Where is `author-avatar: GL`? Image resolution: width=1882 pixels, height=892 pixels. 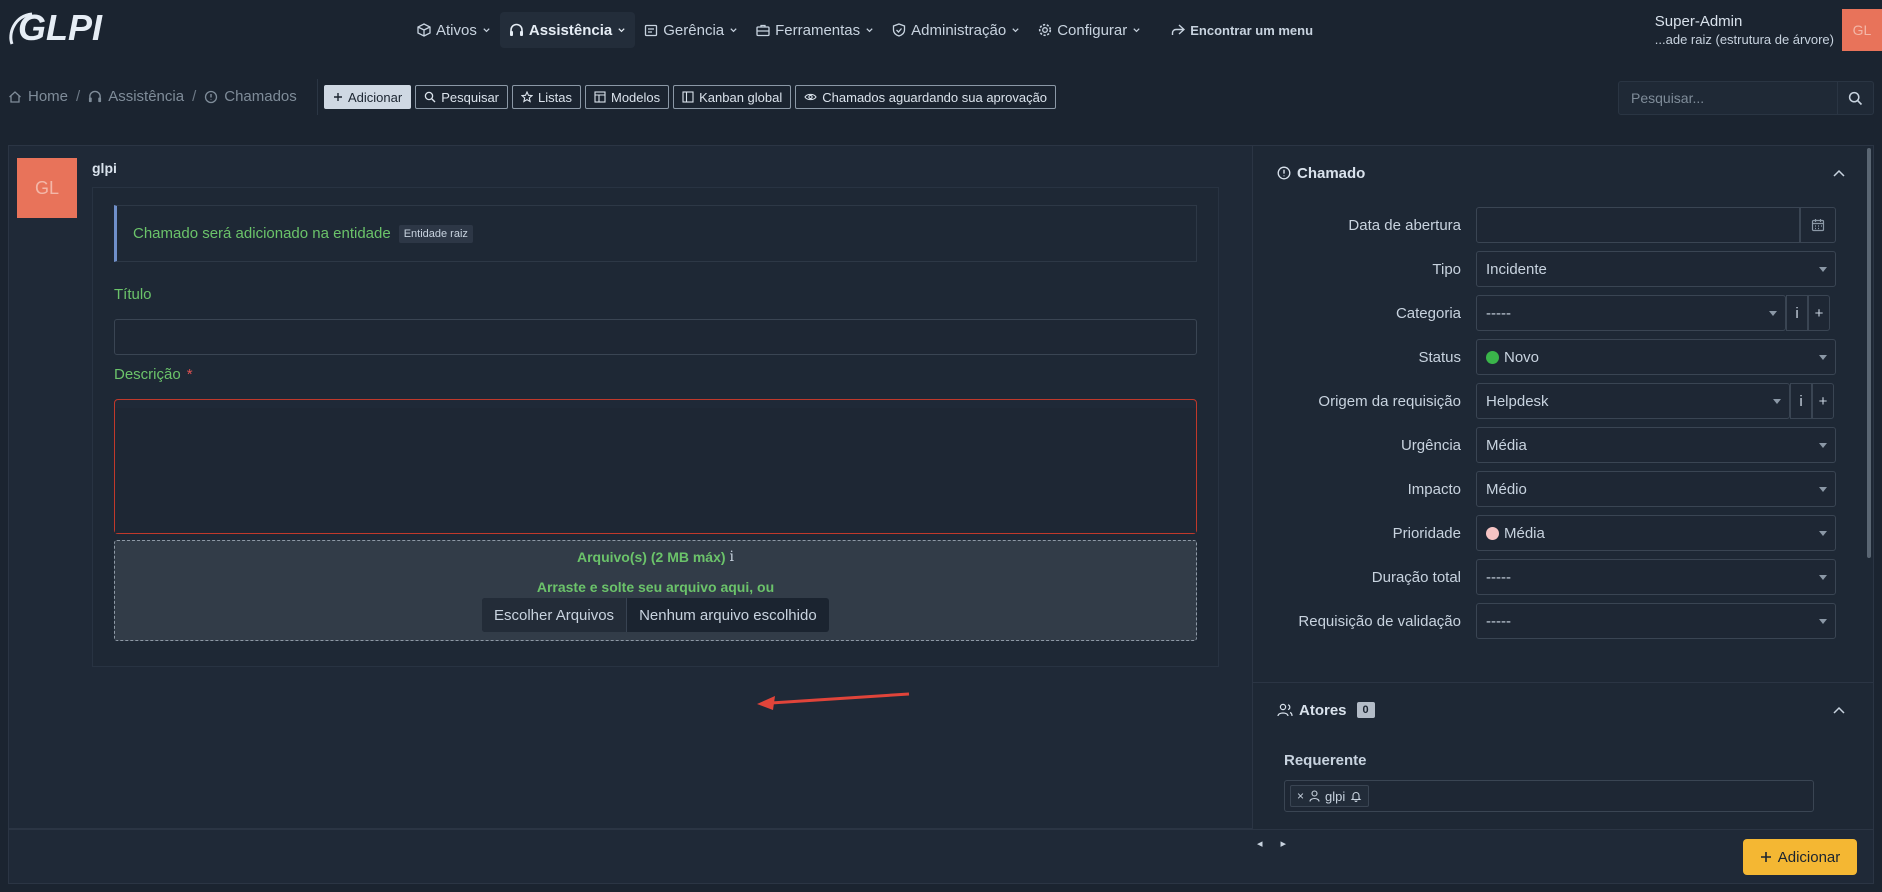
author-avatar: GL is located at coordinates (47, 188).